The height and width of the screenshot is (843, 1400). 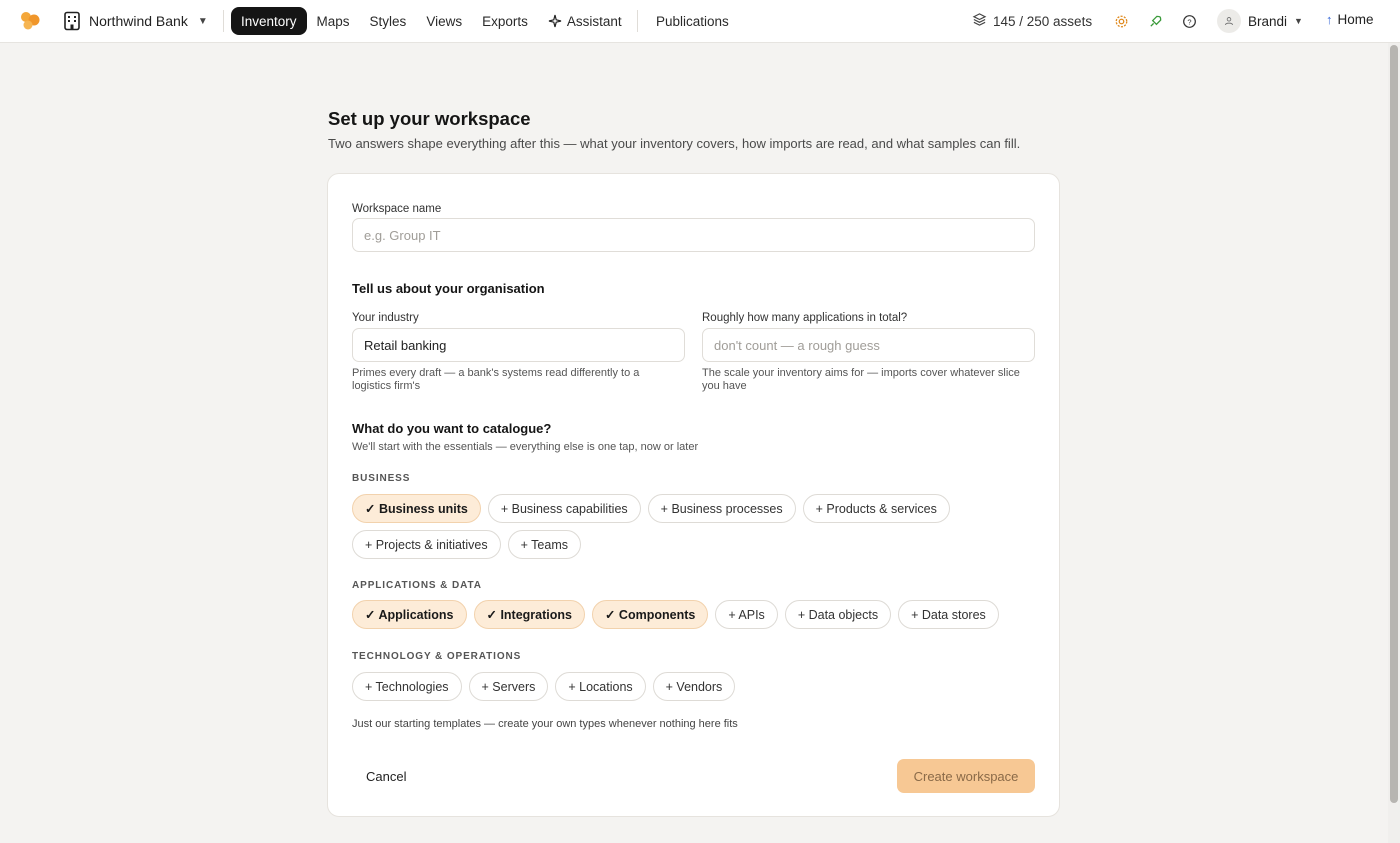 What do you see at coordinates (386, 776) in the screenshot?
I see `cancel-button: Cancel` at bounding box center [386, 776].